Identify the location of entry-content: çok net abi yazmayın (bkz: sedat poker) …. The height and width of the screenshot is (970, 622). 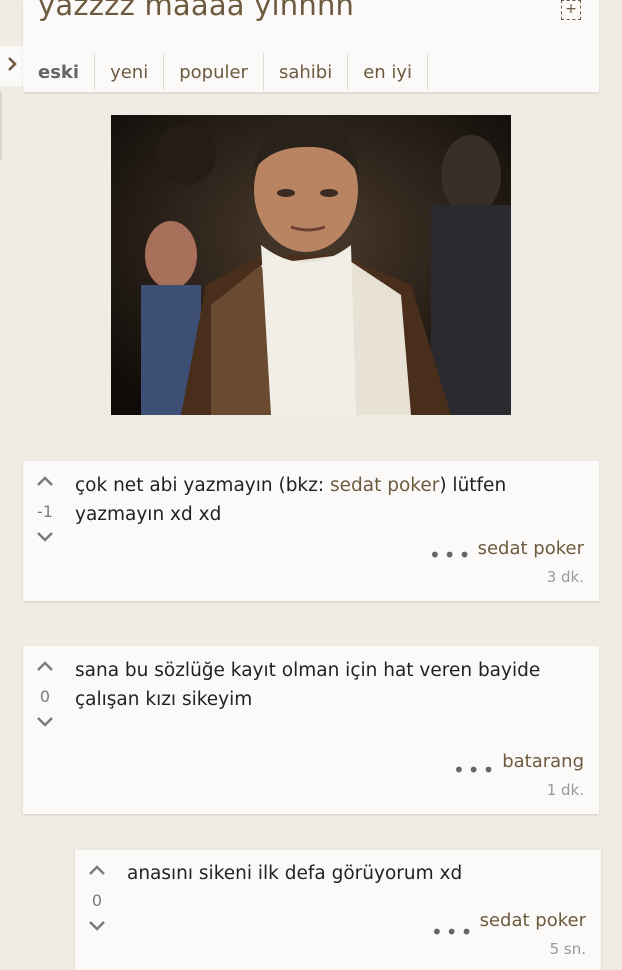
(315, 500).